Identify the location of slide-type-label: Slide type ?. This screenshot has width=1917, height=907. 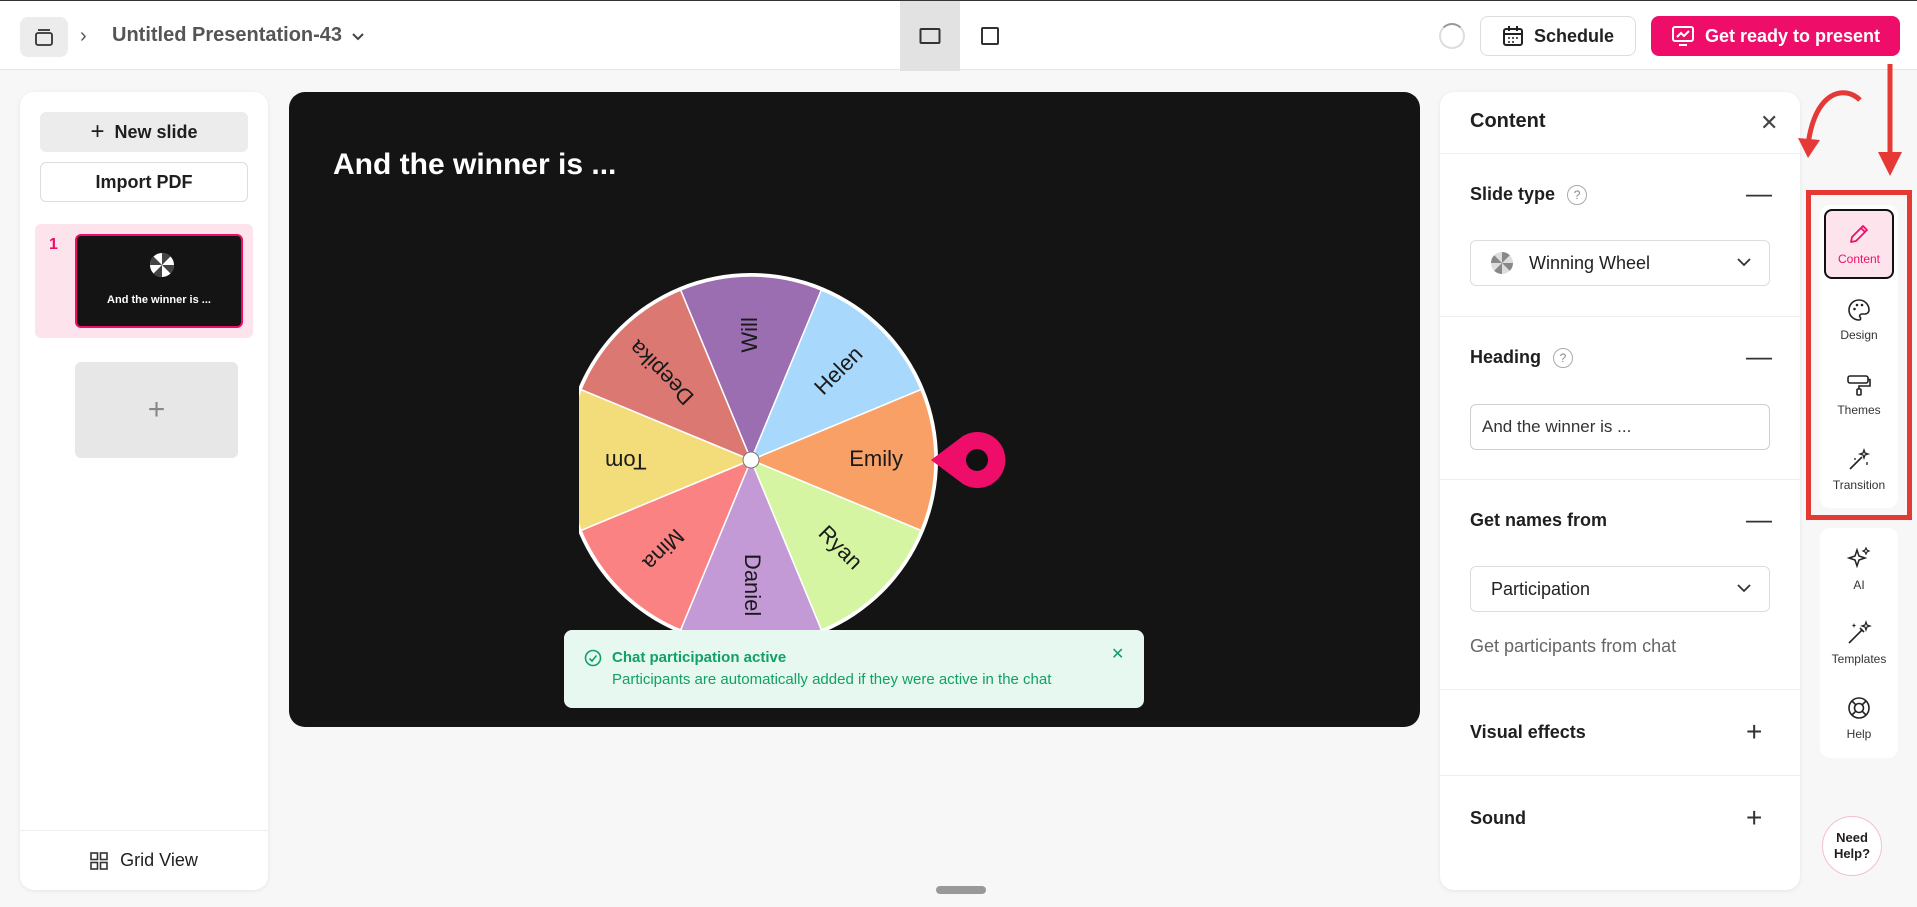
(1529, 194).